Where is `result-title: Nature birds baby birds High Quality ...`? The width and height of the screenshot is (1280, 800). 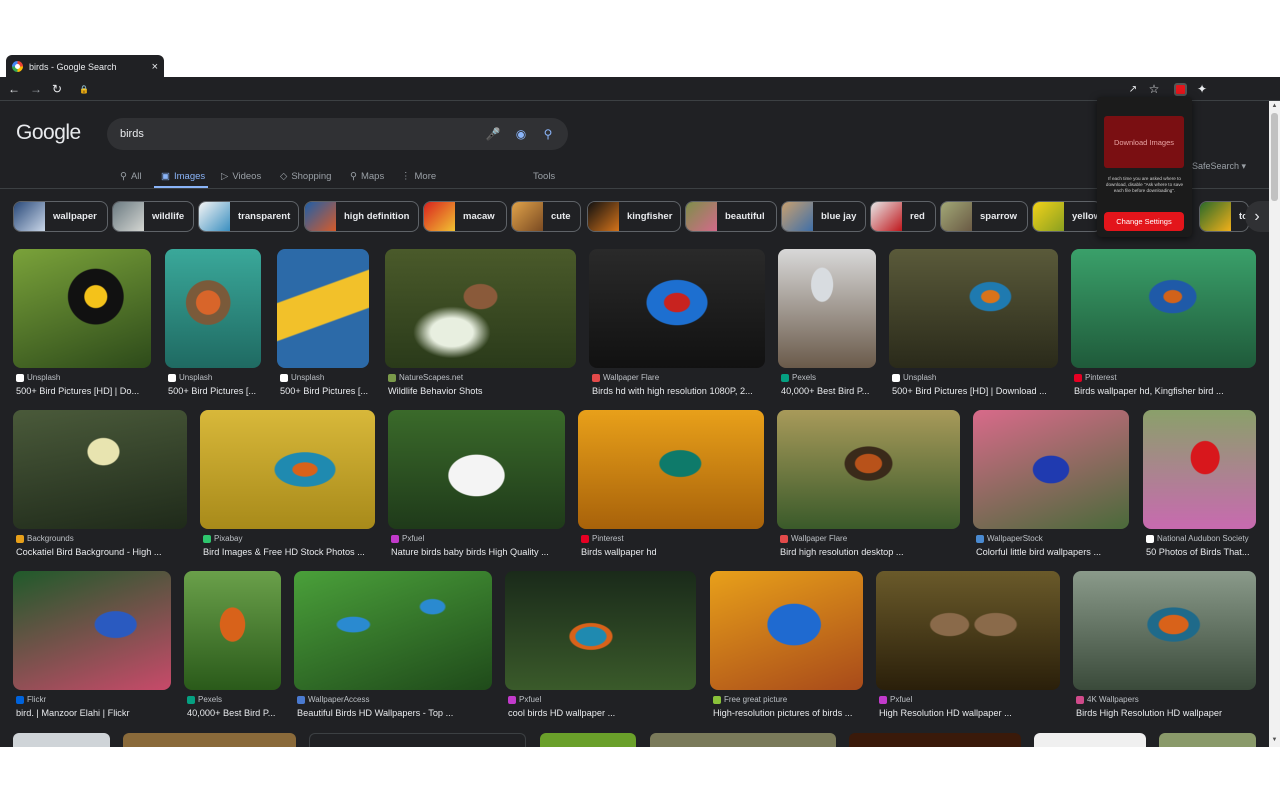
result-title: Nature birds baby birds High Quality ... is located at coordinates (478, 552).